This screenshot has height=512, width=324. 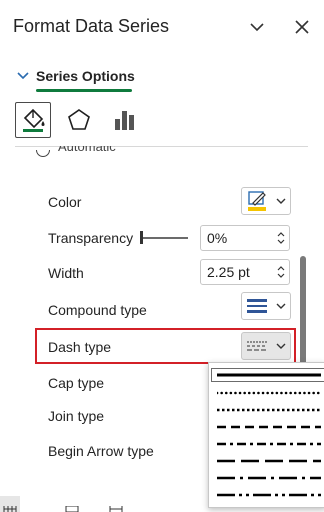 What do you see at coordinates (10, 504) in the screenshot?
I see `normal-view-button` at bounding box center [10, 504].